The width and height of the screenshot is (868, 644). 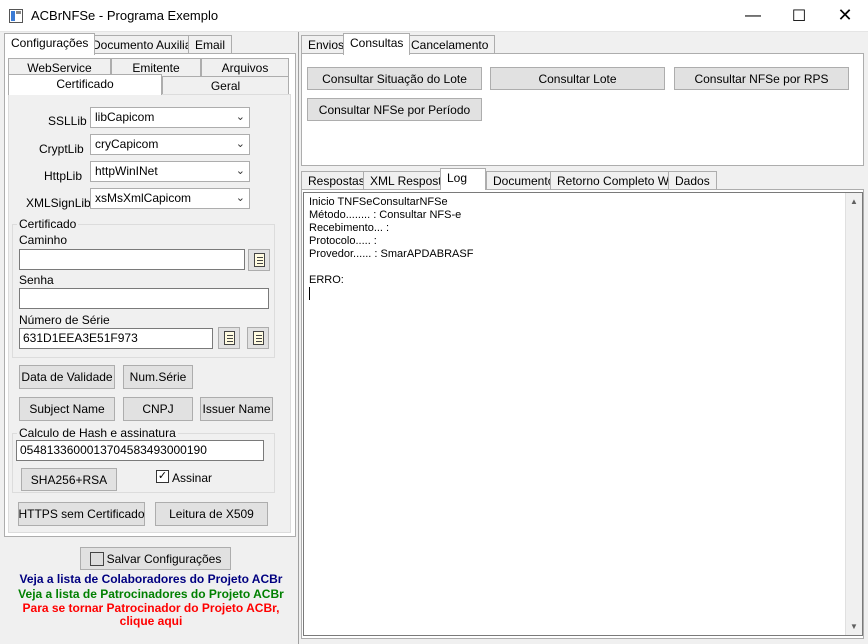 I want to click on cryptlib-value: cryCapicom, so click(x=127, y=144).